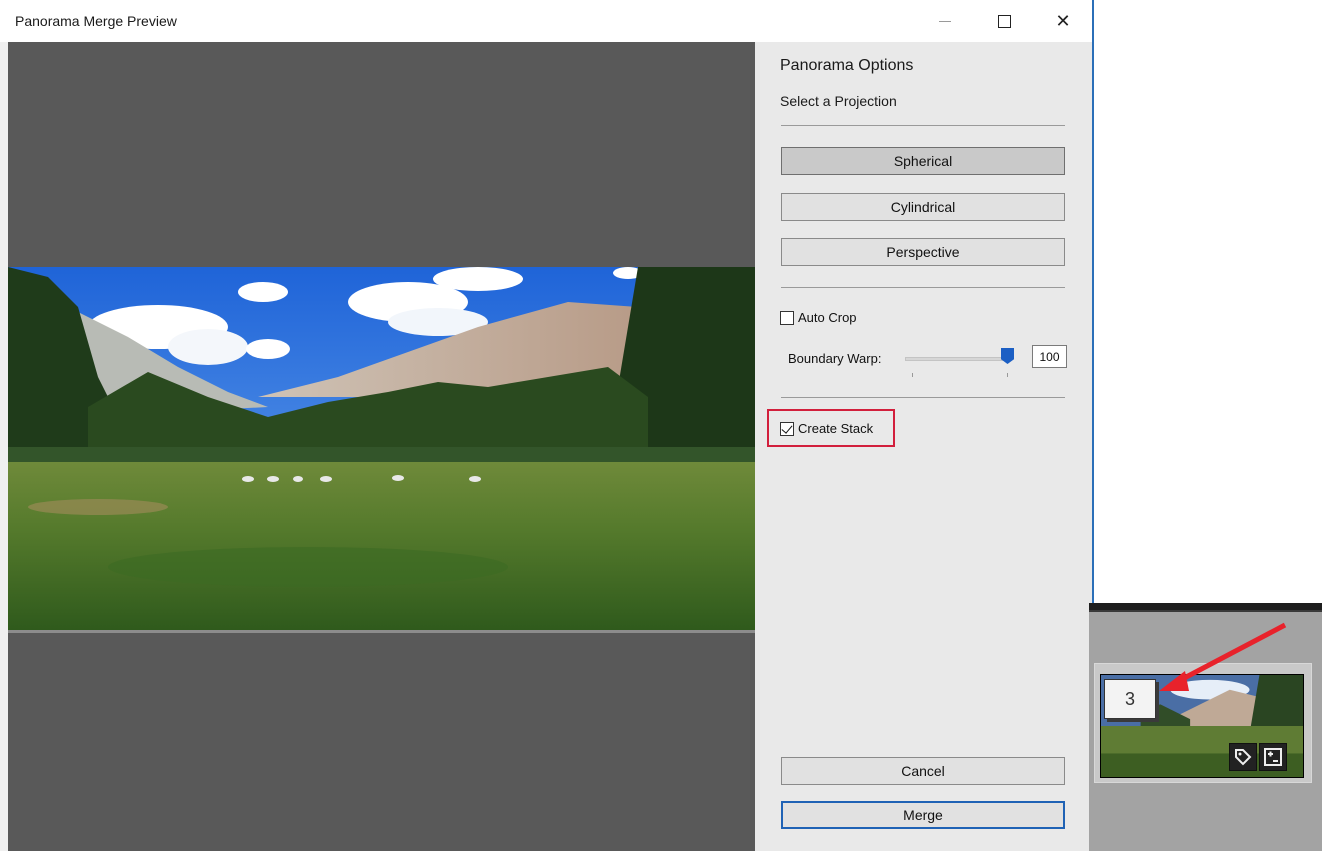 This screenshot has width=1322, height=851. I want to click on boundary-warp-slider-thumb, so click(1007, 356).